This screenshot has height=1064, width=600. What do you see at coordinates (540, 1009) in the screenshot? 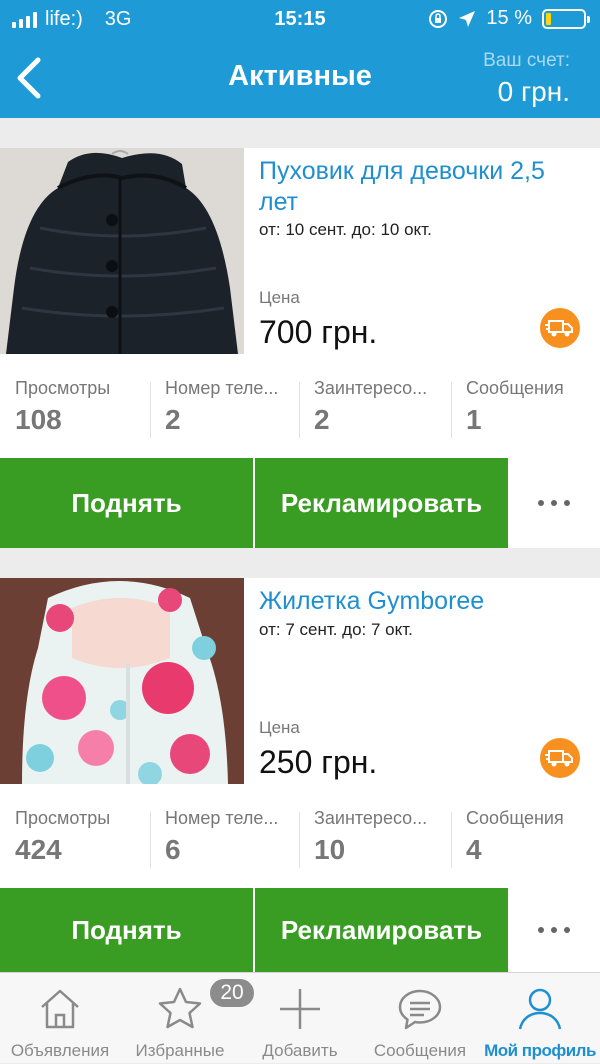
I see `user-icon` at bounding box center [540, 1009].